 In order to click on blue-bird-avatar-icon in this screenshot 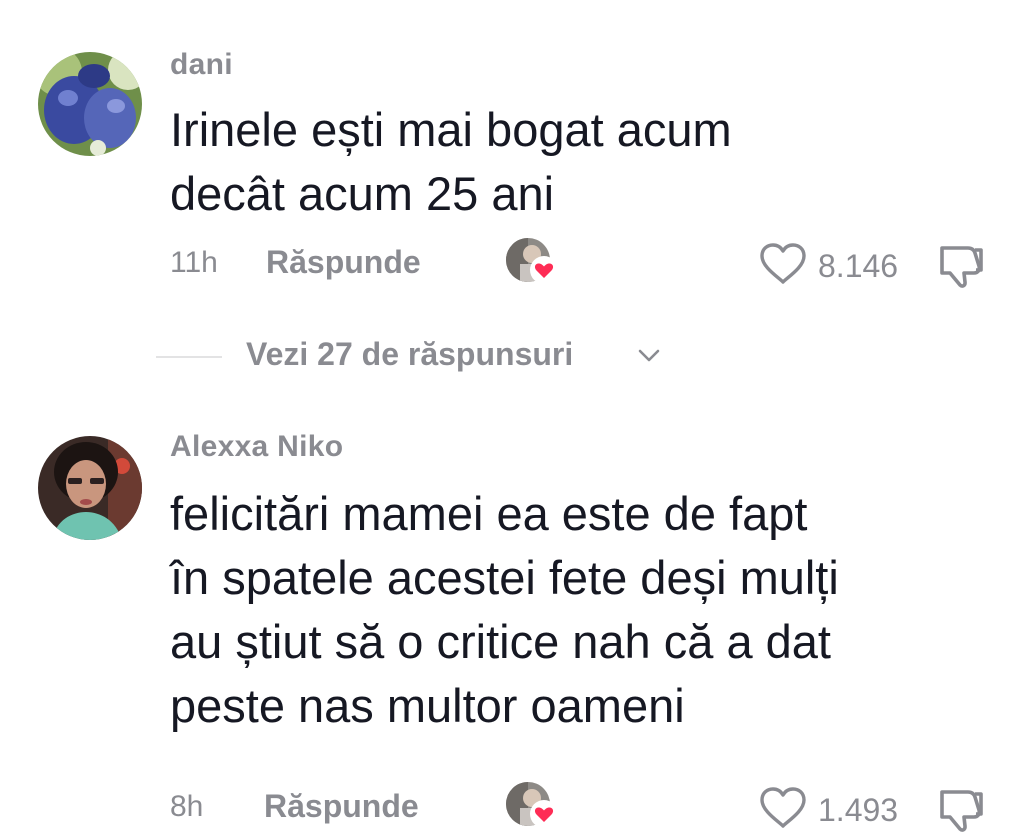, I will do `click(90, 104)`.